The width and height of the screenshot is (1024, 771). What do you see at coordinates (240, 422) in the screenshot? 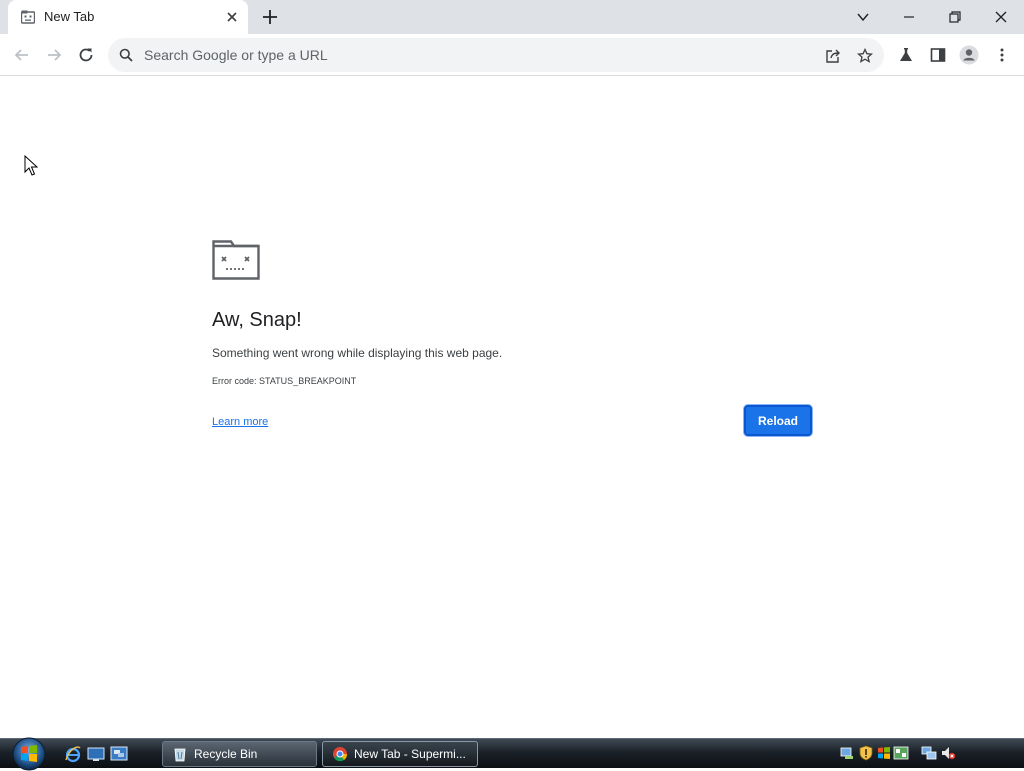
I see `learn-more-link: Learn more` at bounding box center [240, 422].